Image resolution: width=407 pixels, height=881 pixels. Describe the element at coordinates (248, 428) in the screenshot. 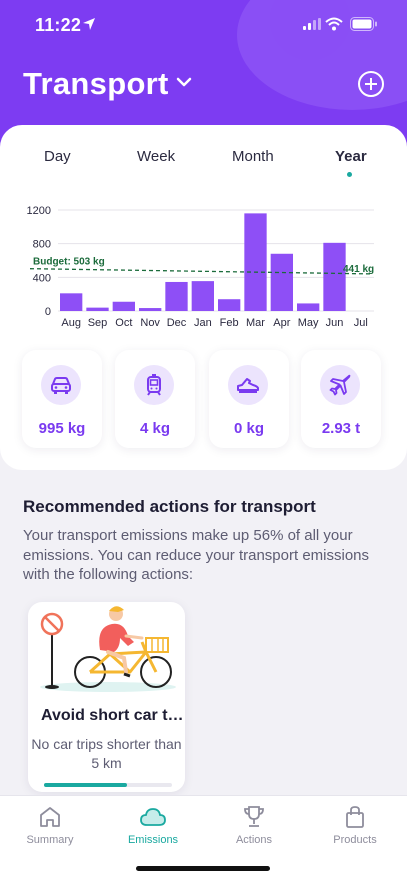

I see `stat-value: 0 kg` at that location.